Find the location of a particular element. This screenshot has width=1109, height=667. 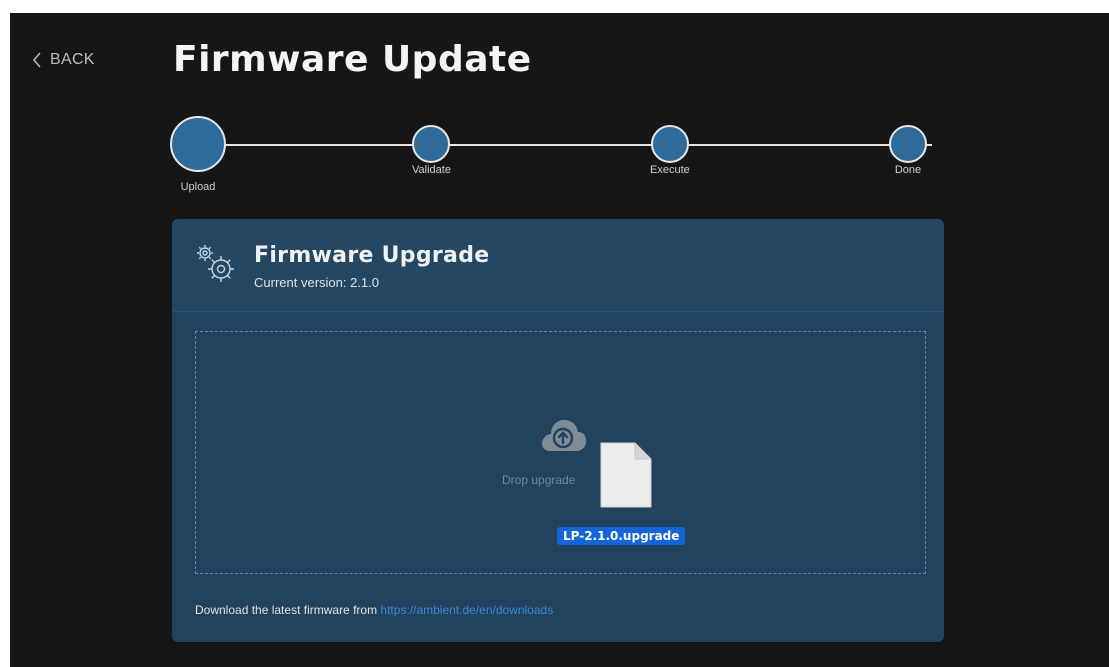

step-dot-active is located at coordinates (198, 144).